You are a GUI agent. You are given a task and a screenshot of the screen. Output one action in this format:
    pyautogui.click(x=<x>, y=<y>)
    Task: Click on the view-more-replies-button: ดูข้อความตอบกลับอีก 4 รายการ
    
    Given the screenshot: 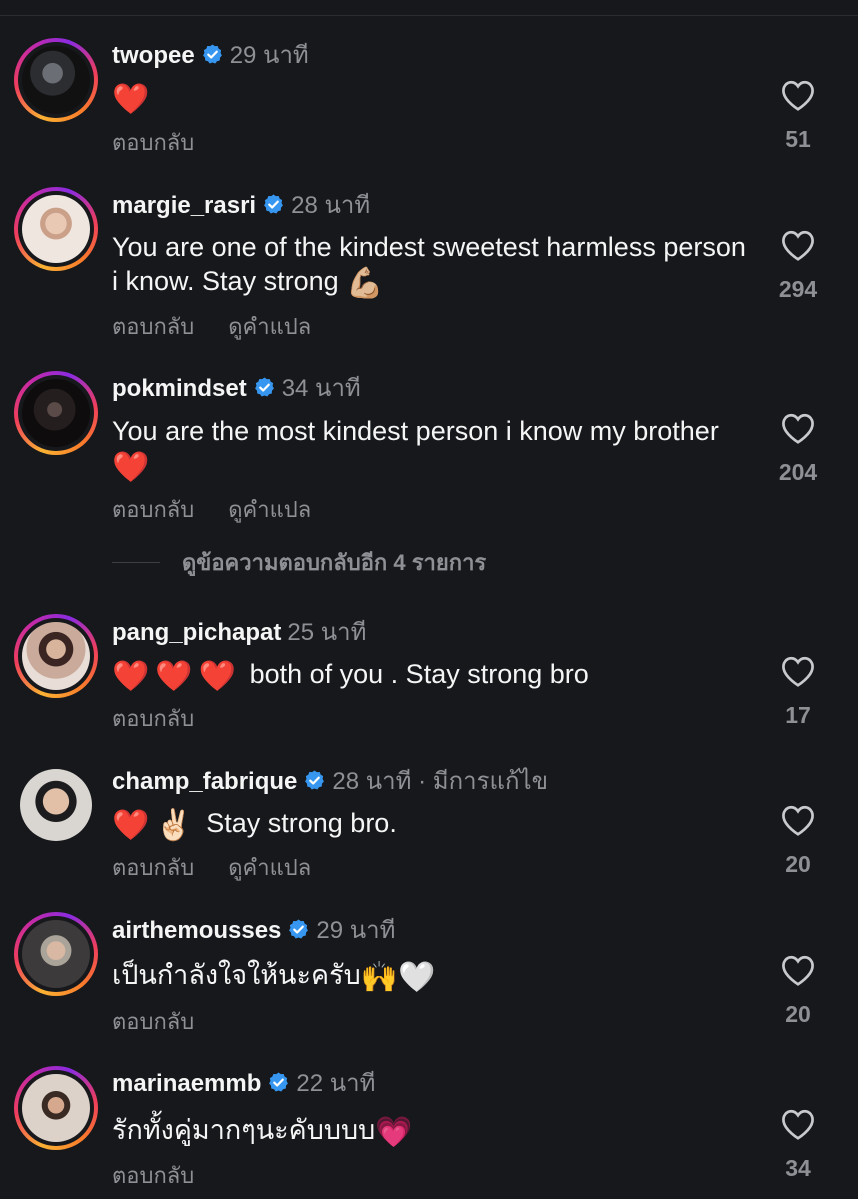 What is the action you would take?
    pyautogui.click(x=299, y=563)
    